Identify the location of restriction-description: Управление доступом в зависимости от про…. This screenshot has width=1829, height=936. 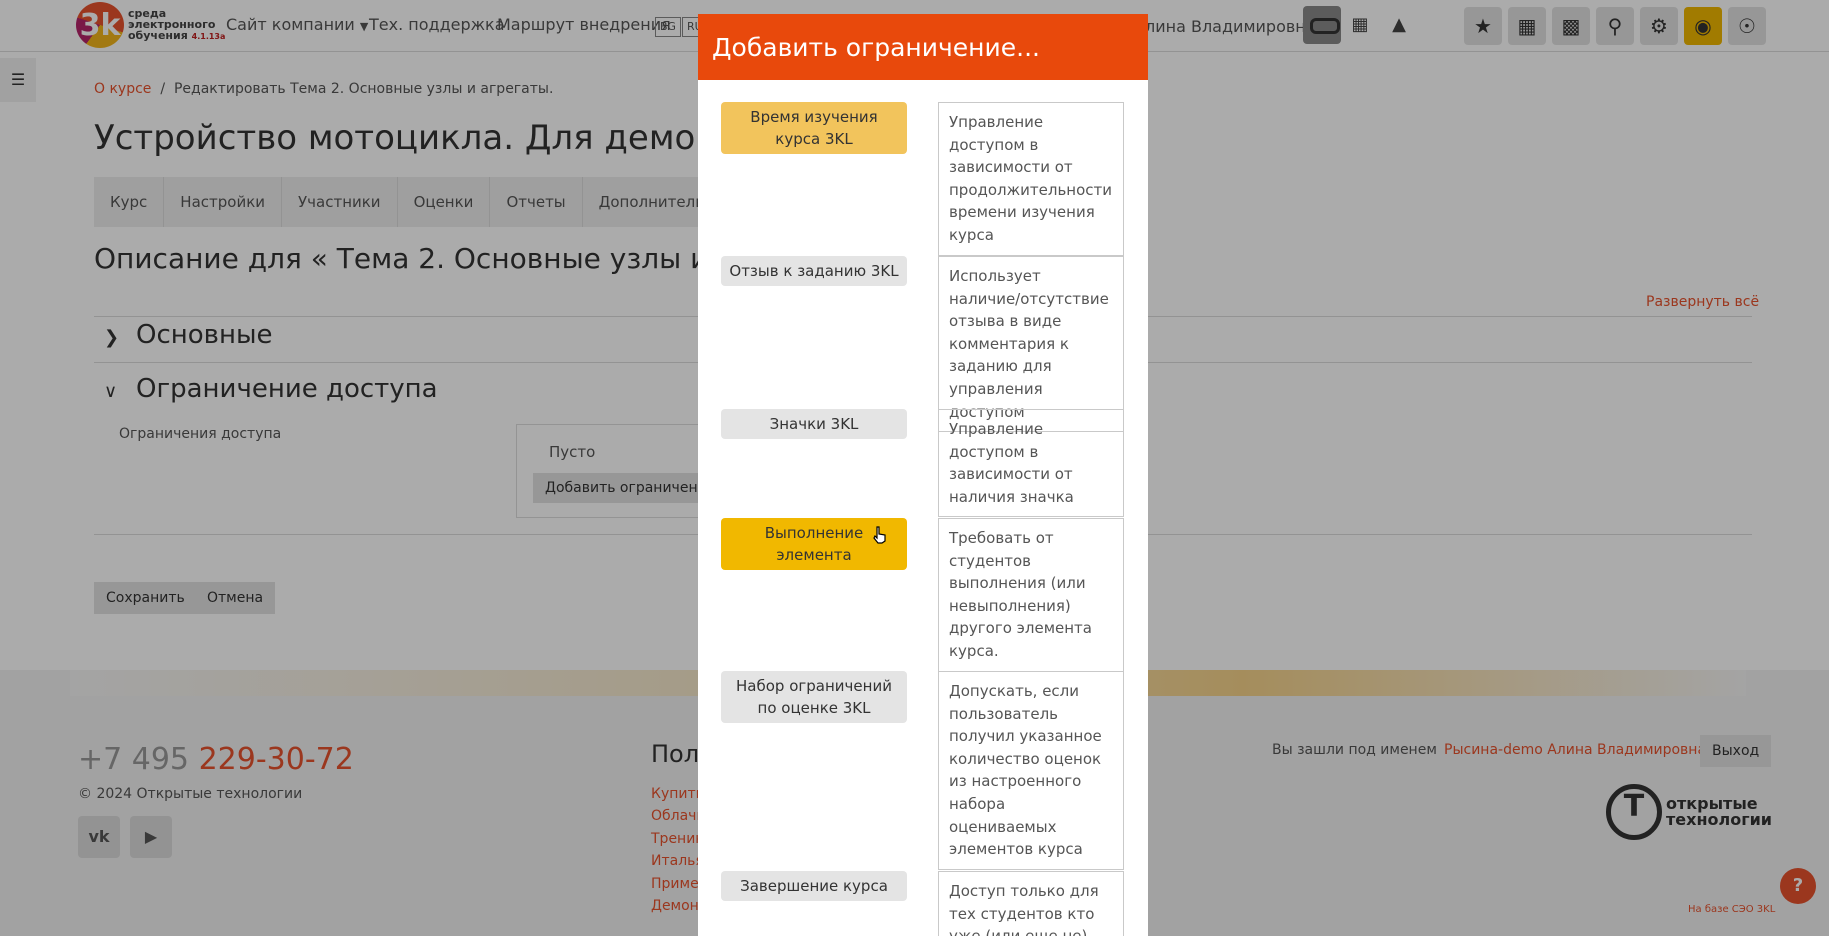
(1031, 179).